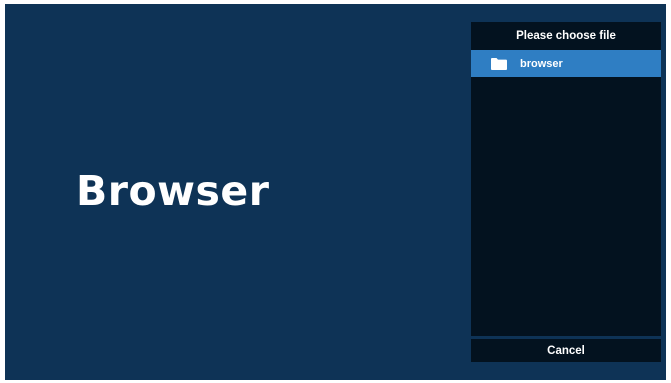 The width and height of the screenshot is (671, 383). Describe the element at coordinates (566, 350) in the screenshot. I see `cancel-button: Cancel` at that location.